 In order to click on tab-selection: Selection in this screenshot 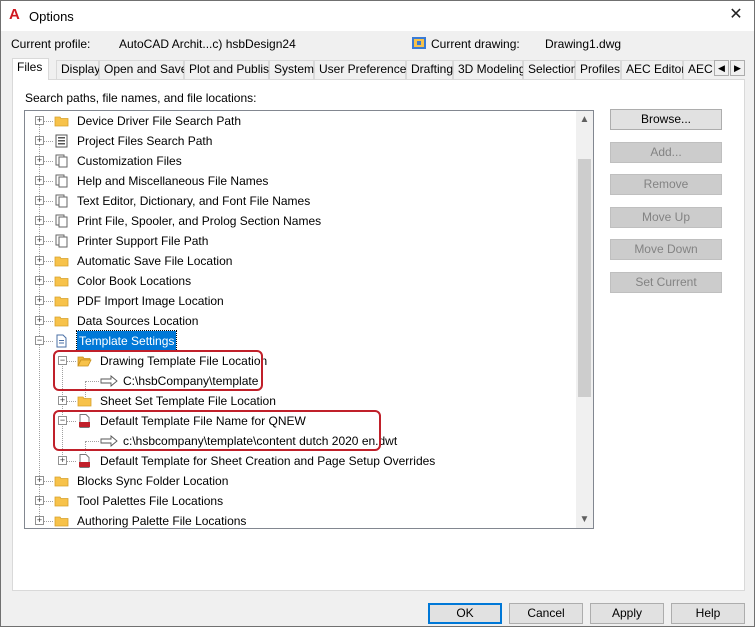, I will do `click(550, 69)`.